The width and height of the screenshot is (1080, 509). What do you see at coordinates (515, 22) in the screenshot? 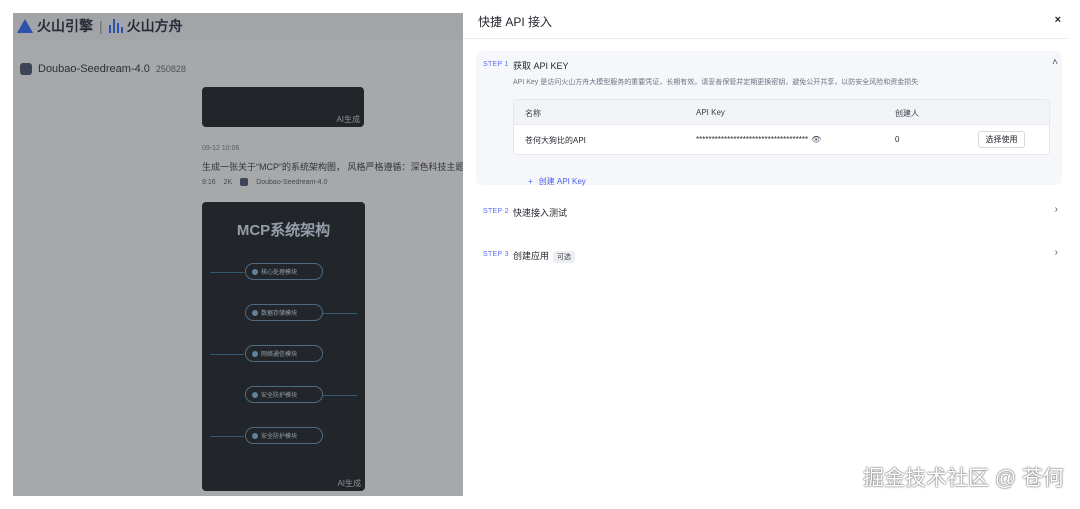
I see `drawer-title: 快捷 API 接入` at bounding box center [515, 22].